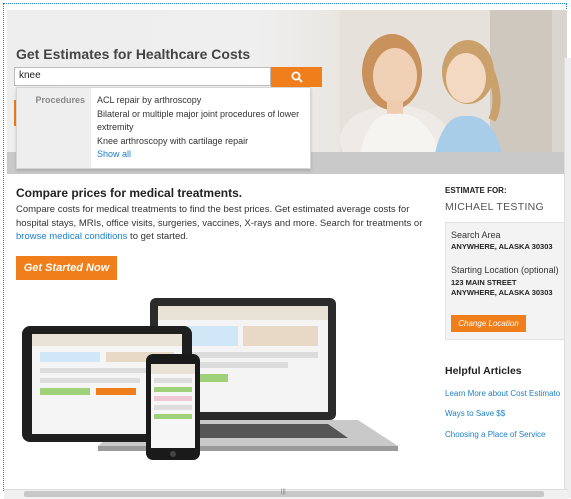 The height and width of the screenshot is (499, 571). What do you see at coordinates (506, 434) in the screenshot?
I see `article-link: Choosing a Place of Service` at bounding box center [506, 434].